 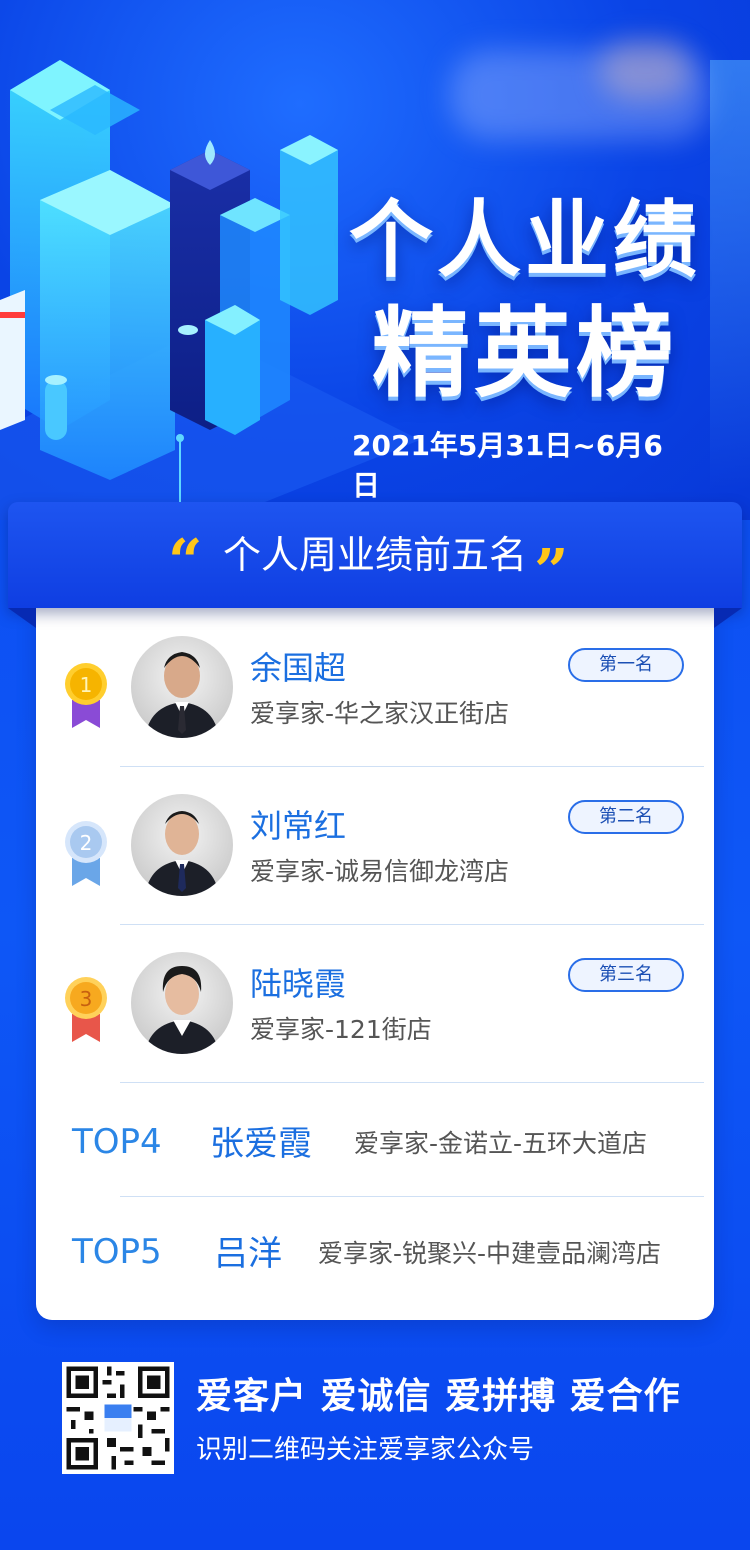 I want to click on silver-medal-icon: 2, so click(x=86, y=853).